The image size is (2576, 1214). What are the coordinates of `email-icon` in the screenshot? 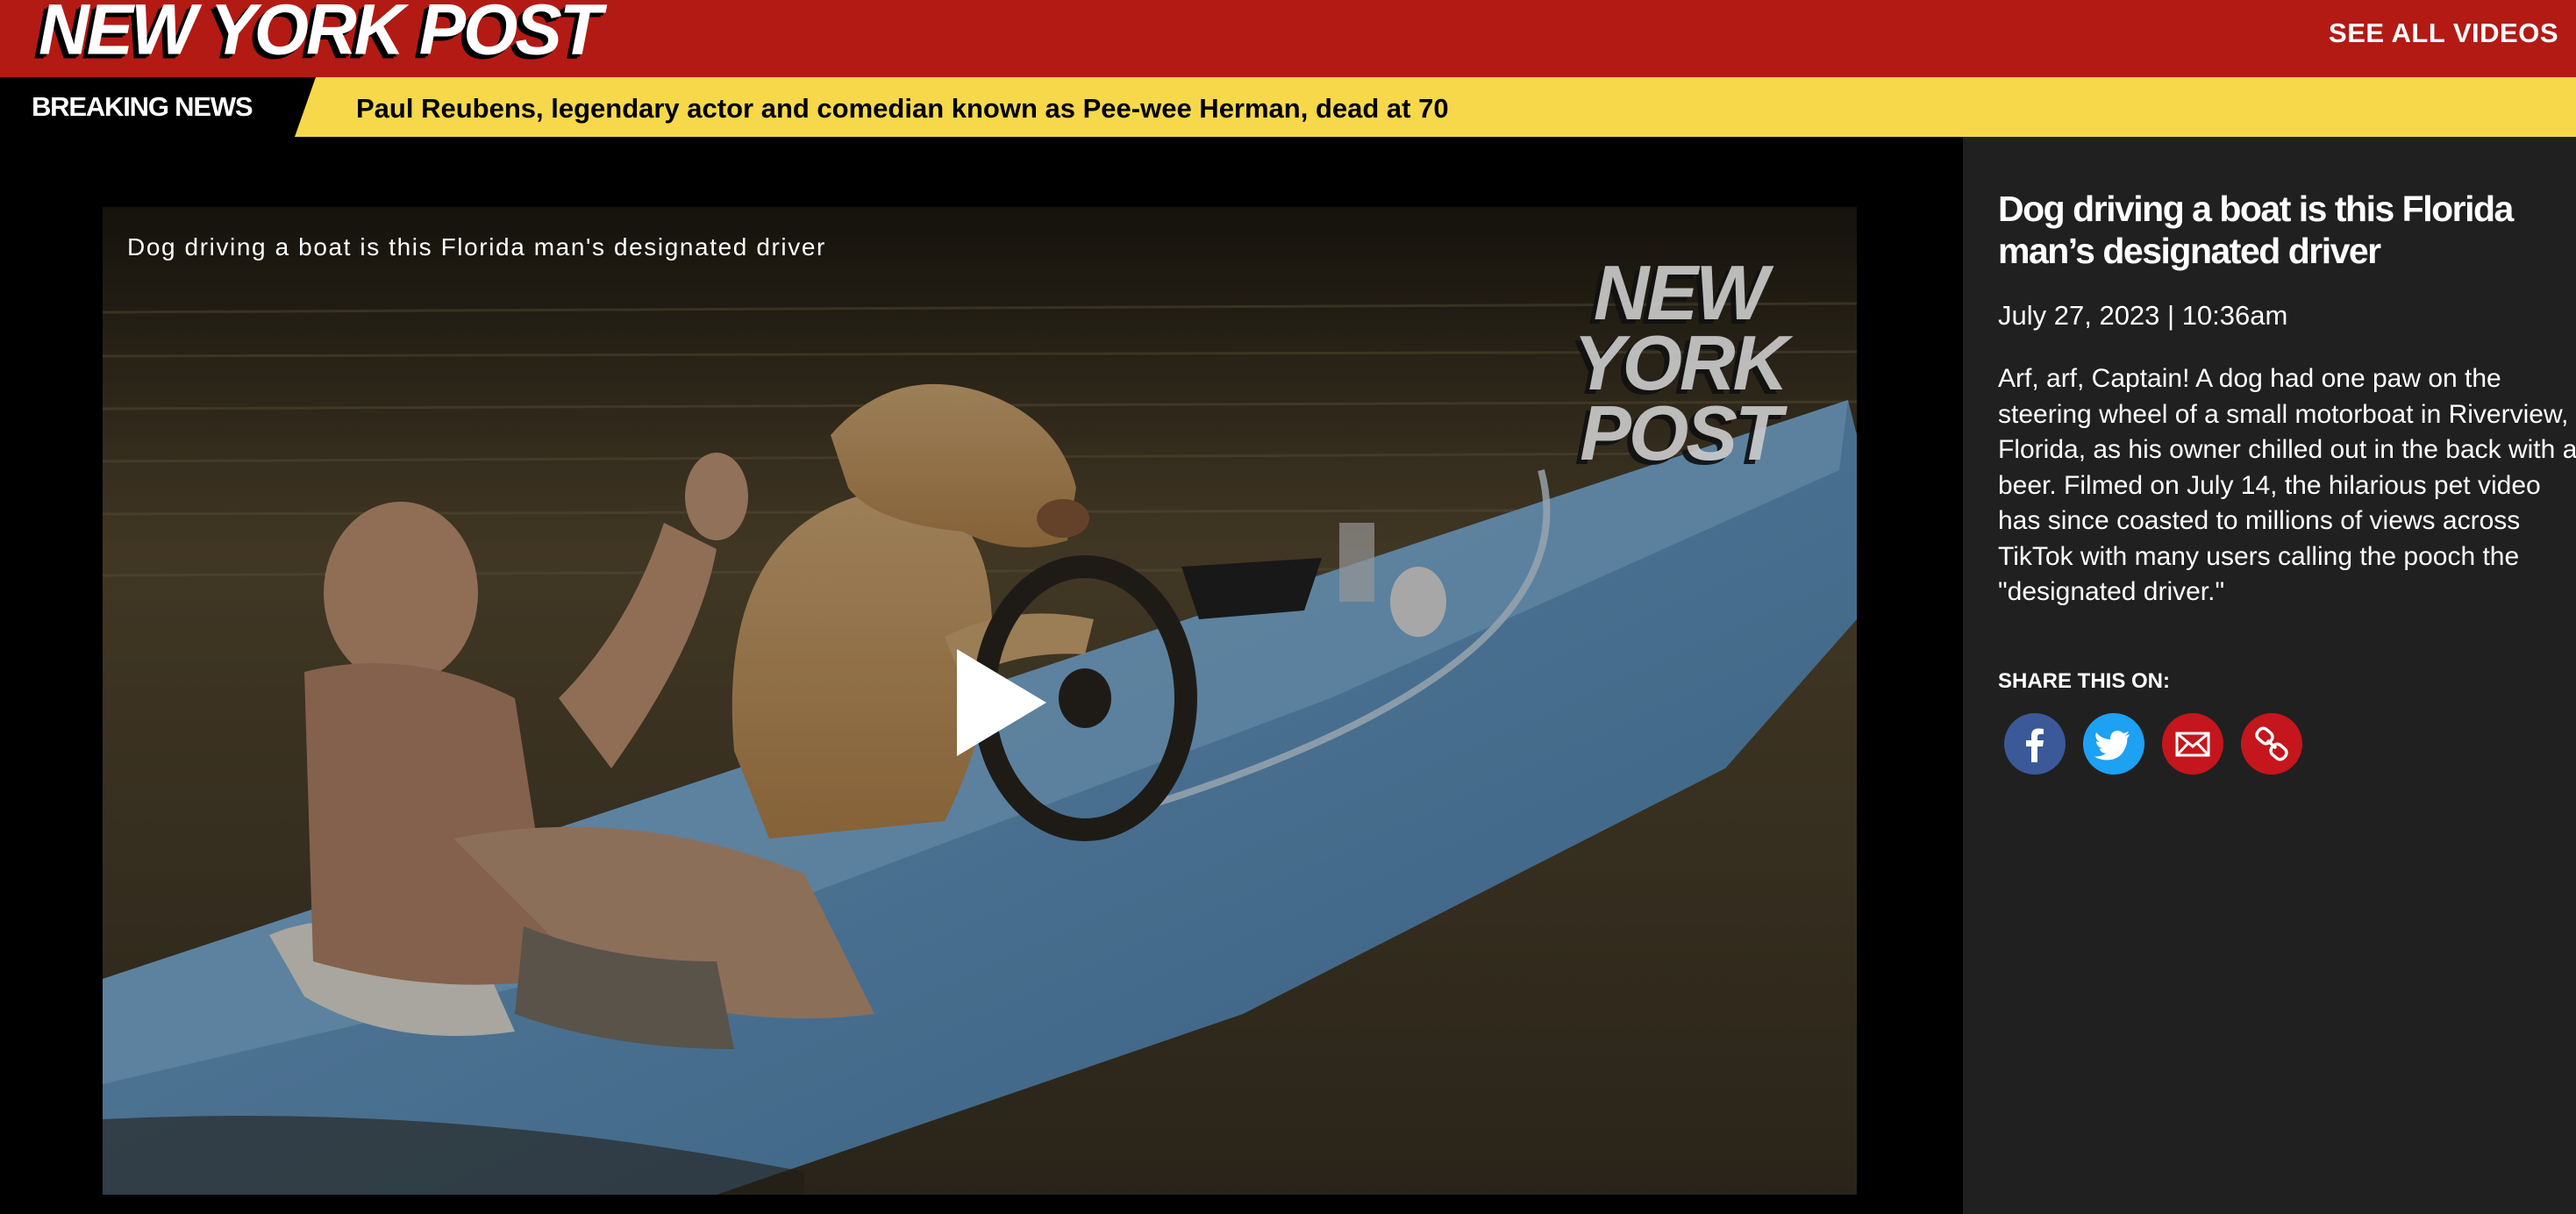 It's located at (2193, 744).